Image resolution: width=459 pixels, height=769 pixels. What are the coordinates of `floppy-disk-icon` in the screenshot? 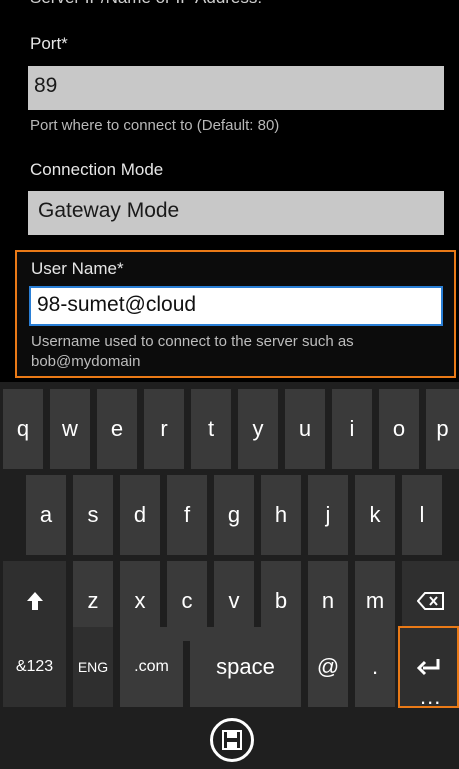 It's located at (232, 740).